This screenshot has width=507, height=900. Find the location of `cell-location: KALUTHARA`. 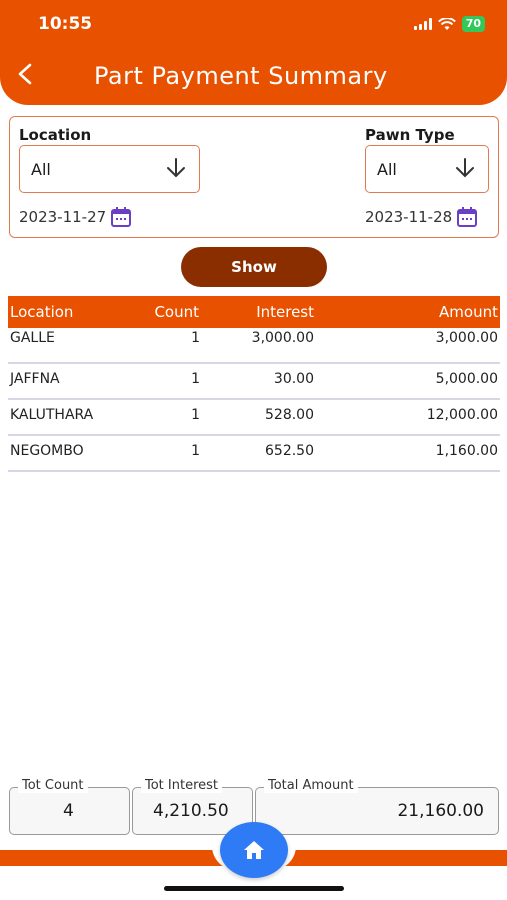

cell-location: KALUTHARA is located at coordinates (52, 415).